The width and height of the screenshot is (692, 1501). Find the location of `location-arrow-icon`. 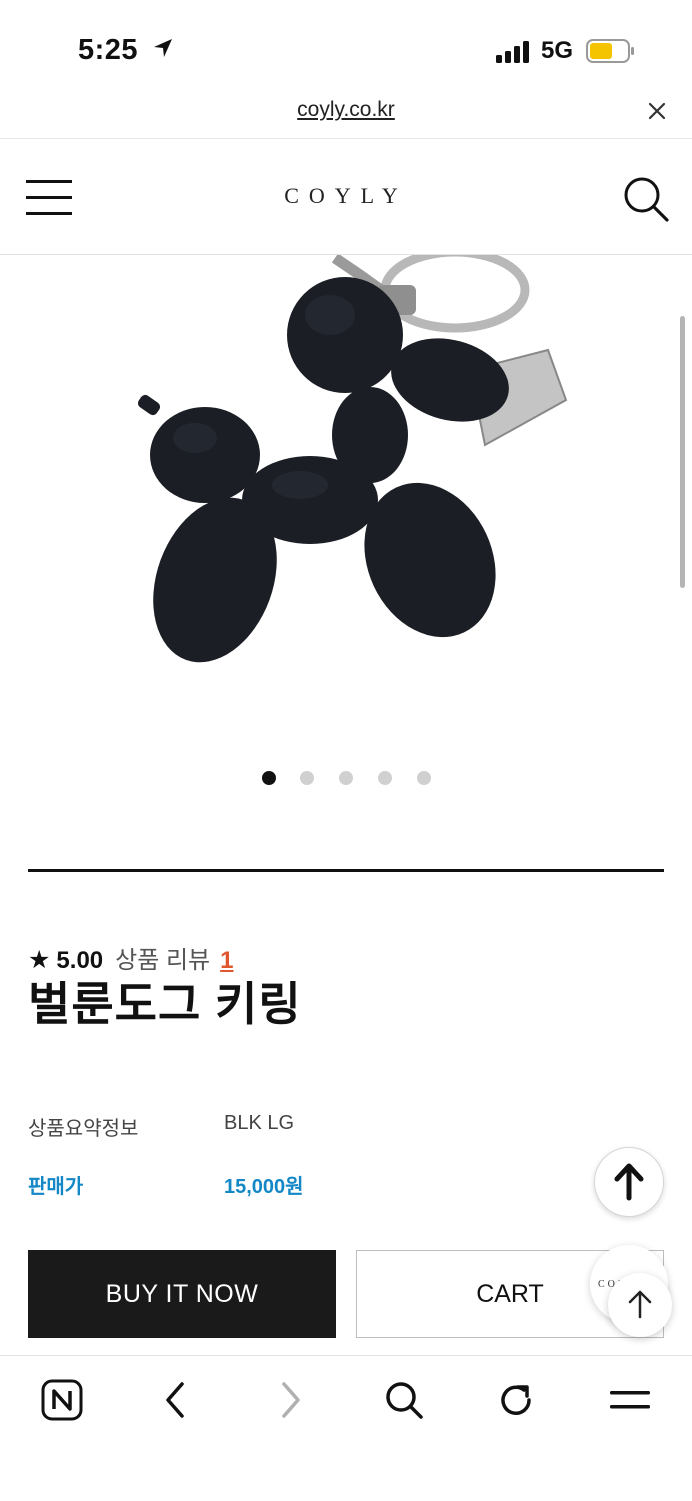

location-arrow-icon is located at coordinates (163, 51).